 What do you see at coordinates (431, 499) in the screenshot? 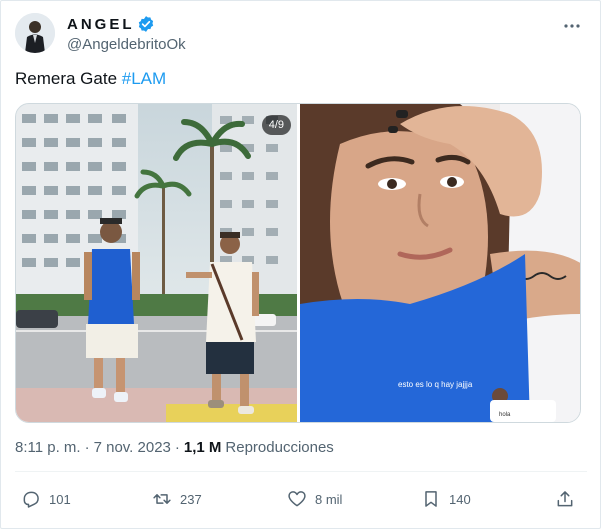
I see `bookmark-icon` at bounding box center [431, 499].